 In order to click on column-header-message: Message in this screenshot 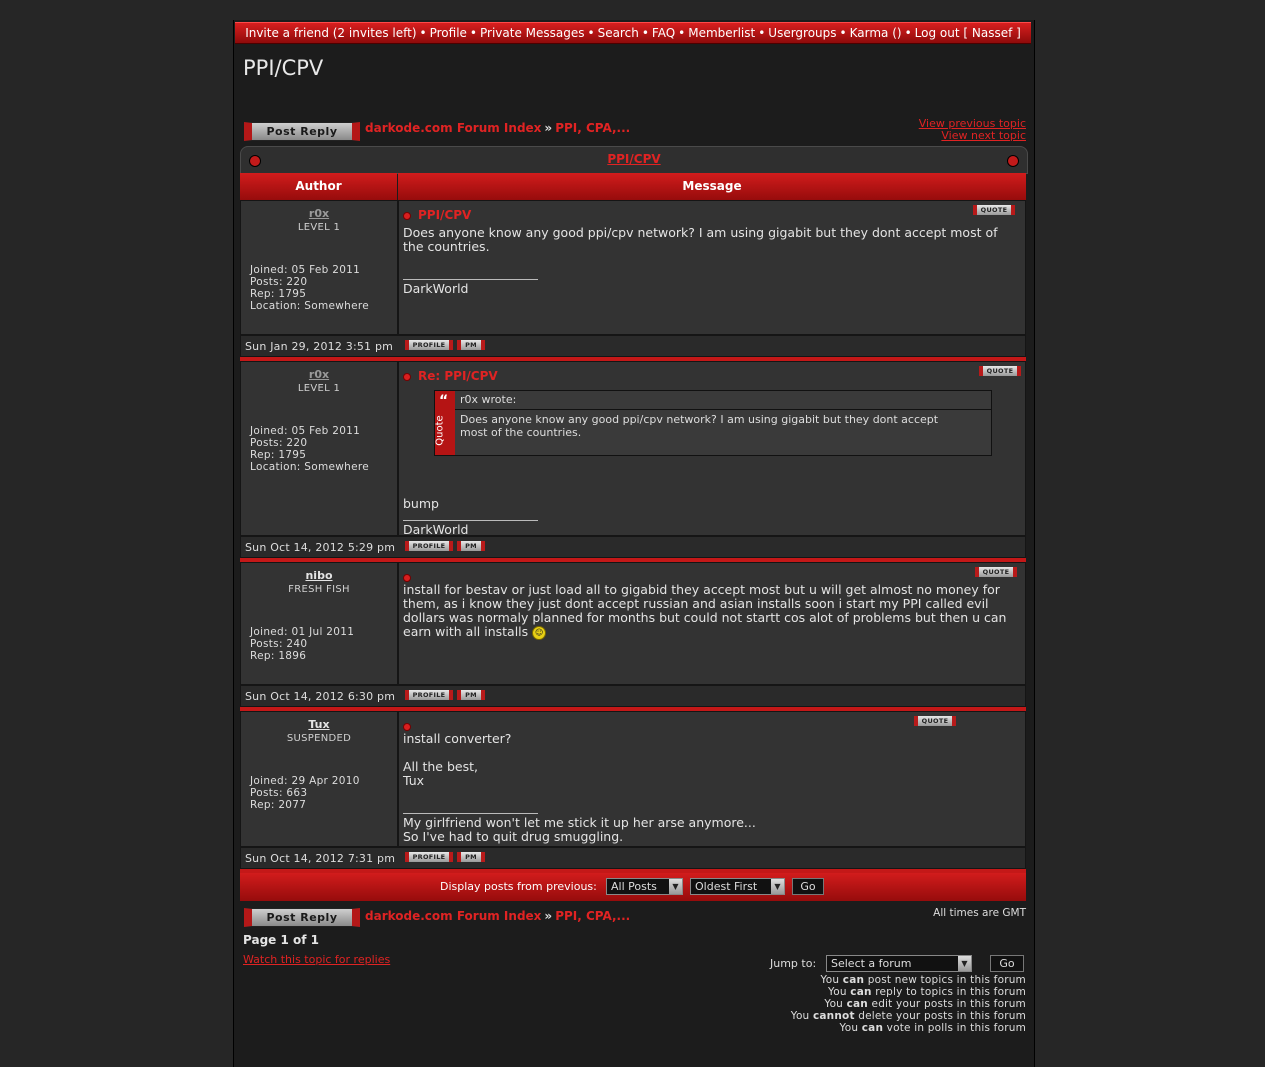, I will do `click(712, 186)`.